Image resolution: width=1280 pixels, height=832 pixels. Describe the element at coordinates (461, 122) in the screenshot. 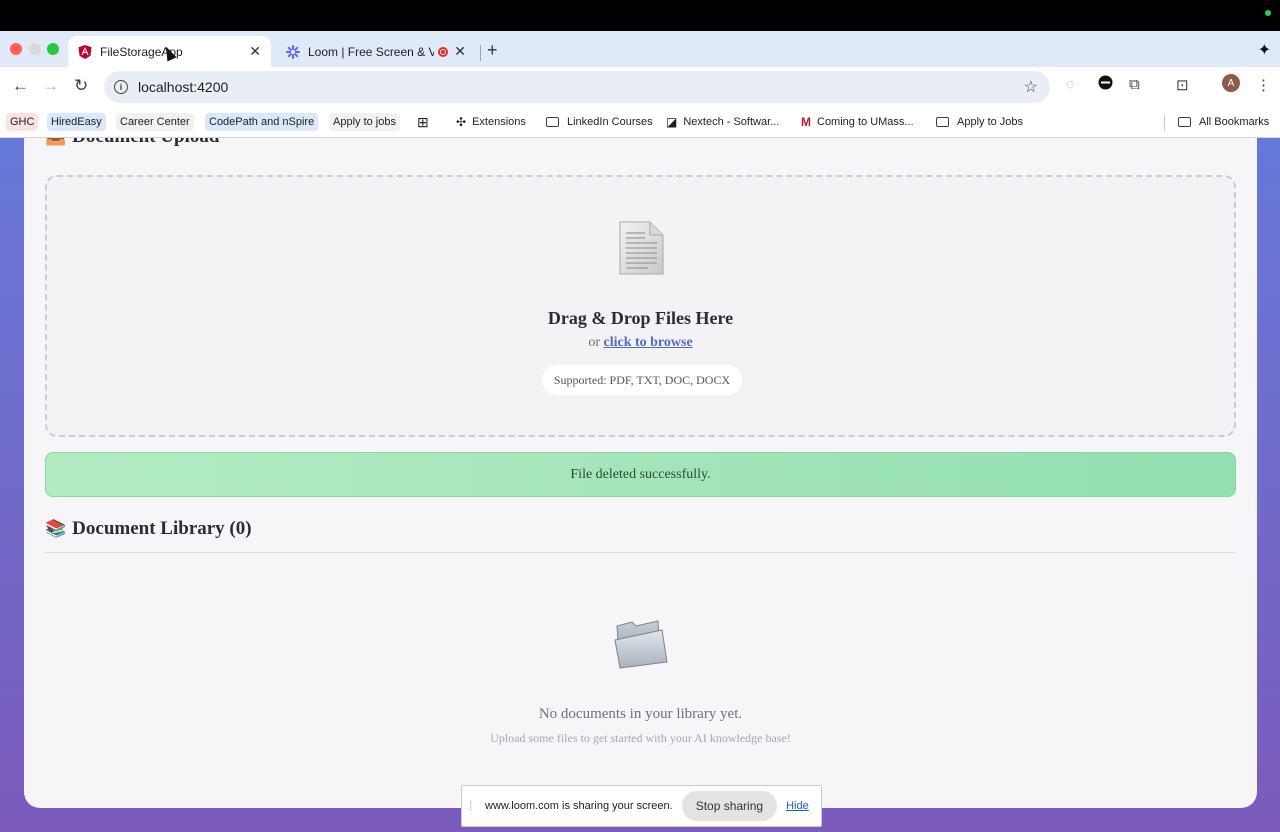

I see `puzzle-icon: ✣` at that location.